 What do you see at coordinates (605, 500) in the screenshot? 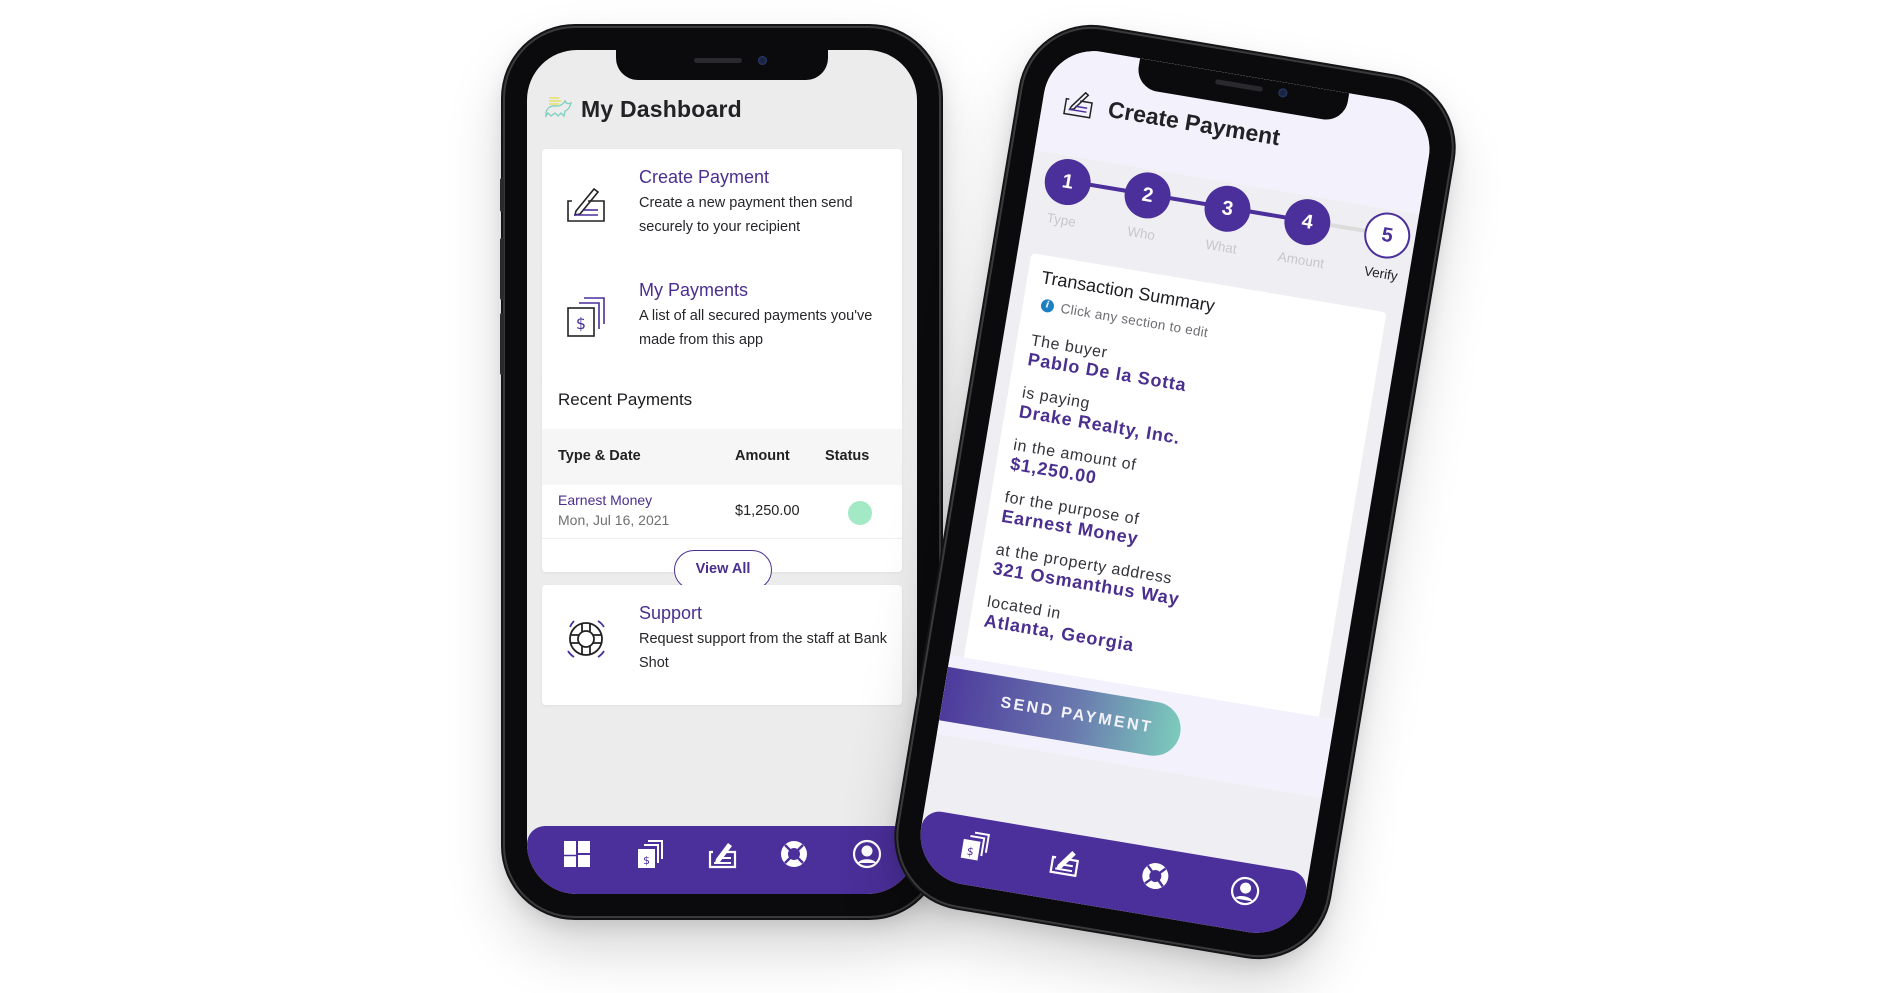
I see `payment-type: Earnest Money` at bounding box center [605, 500].